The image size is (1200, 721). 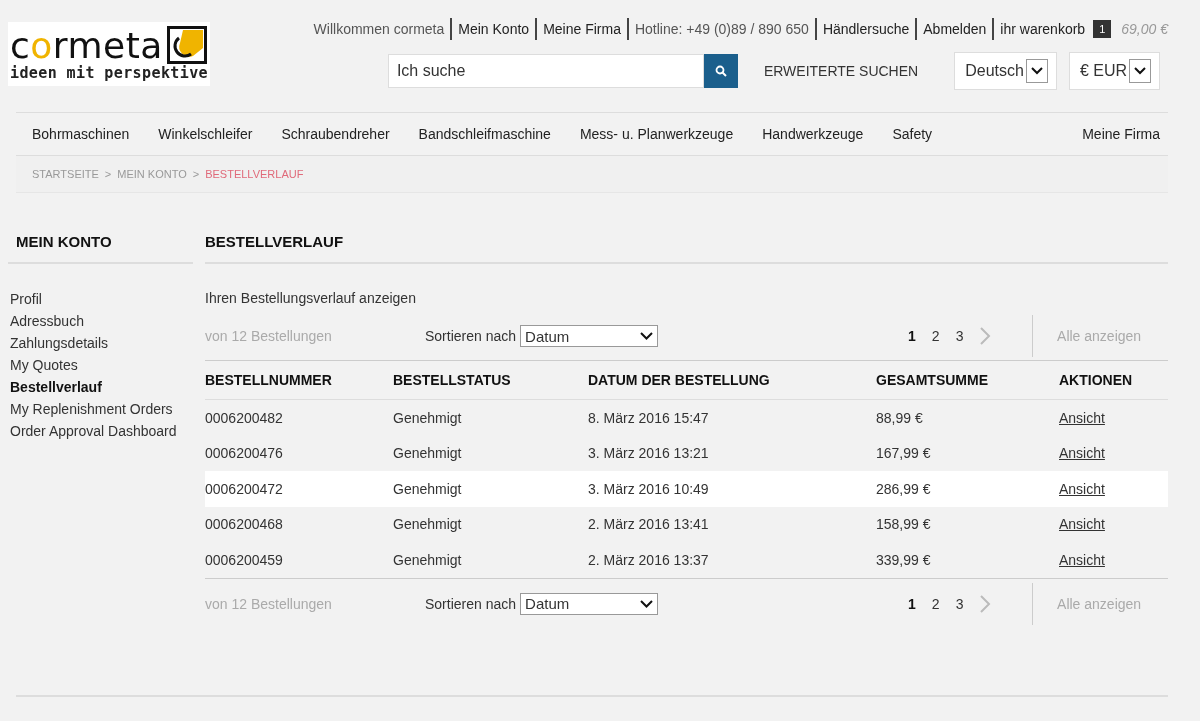 What do you see at coordinates (484, 134) in the screenshot?
I see `category-nav-item: Bandschleifmaschine` at bounding box center [484, 134].